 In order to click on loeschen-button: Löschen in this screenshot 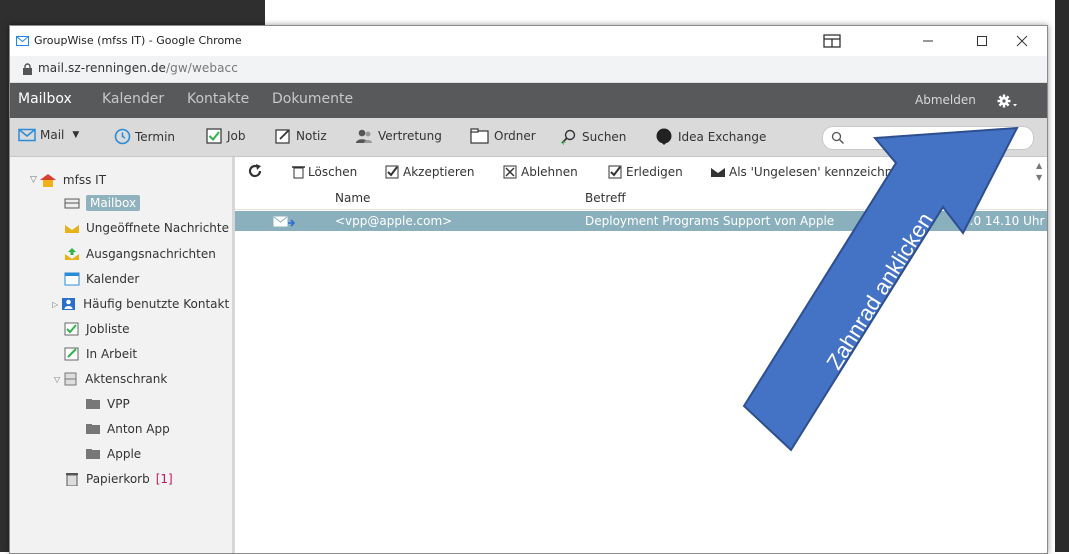, I will do `click(324, 172)`.